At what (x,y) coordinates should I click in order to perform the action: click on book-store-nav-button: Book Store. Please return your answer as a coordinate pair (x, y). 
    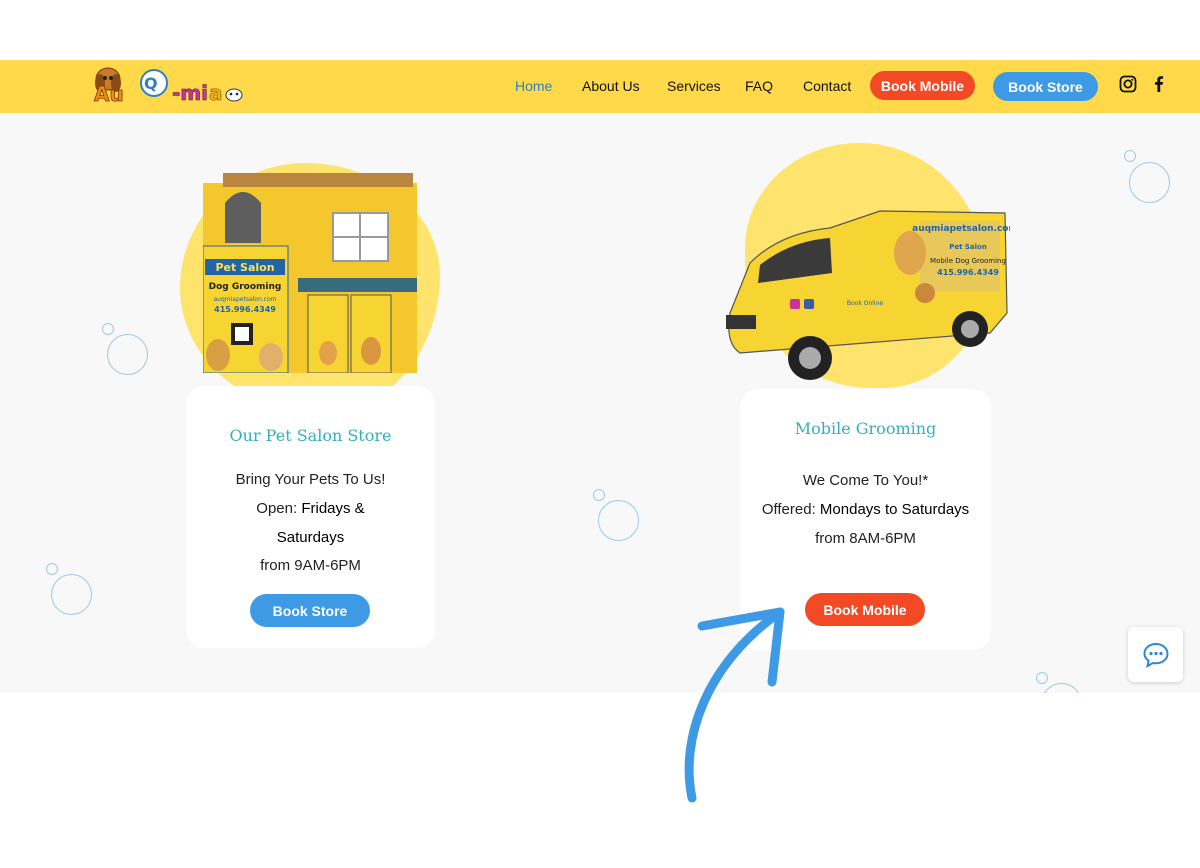
    Looking at the image, I should click on (1045, 86).